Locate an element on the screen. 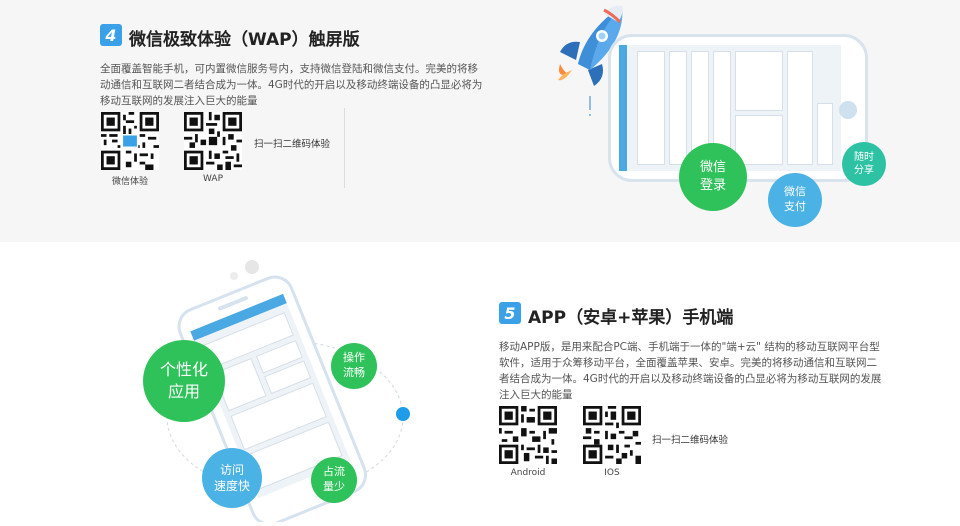  bubble-text: 随时 is located at coordinates (864, 157).